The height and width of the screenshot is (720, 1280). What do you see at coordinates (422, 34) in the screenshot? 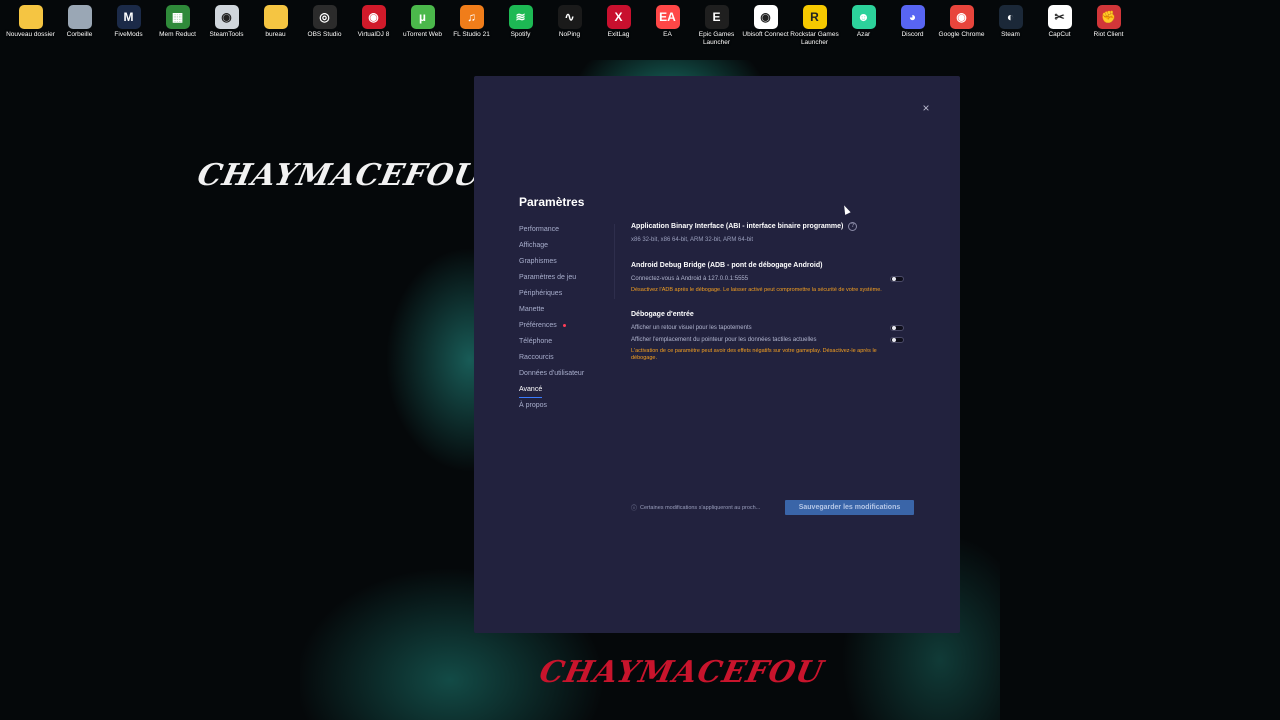
I see `desktop-icon-label: uTorrent Web` at bounding box center [422, 34].